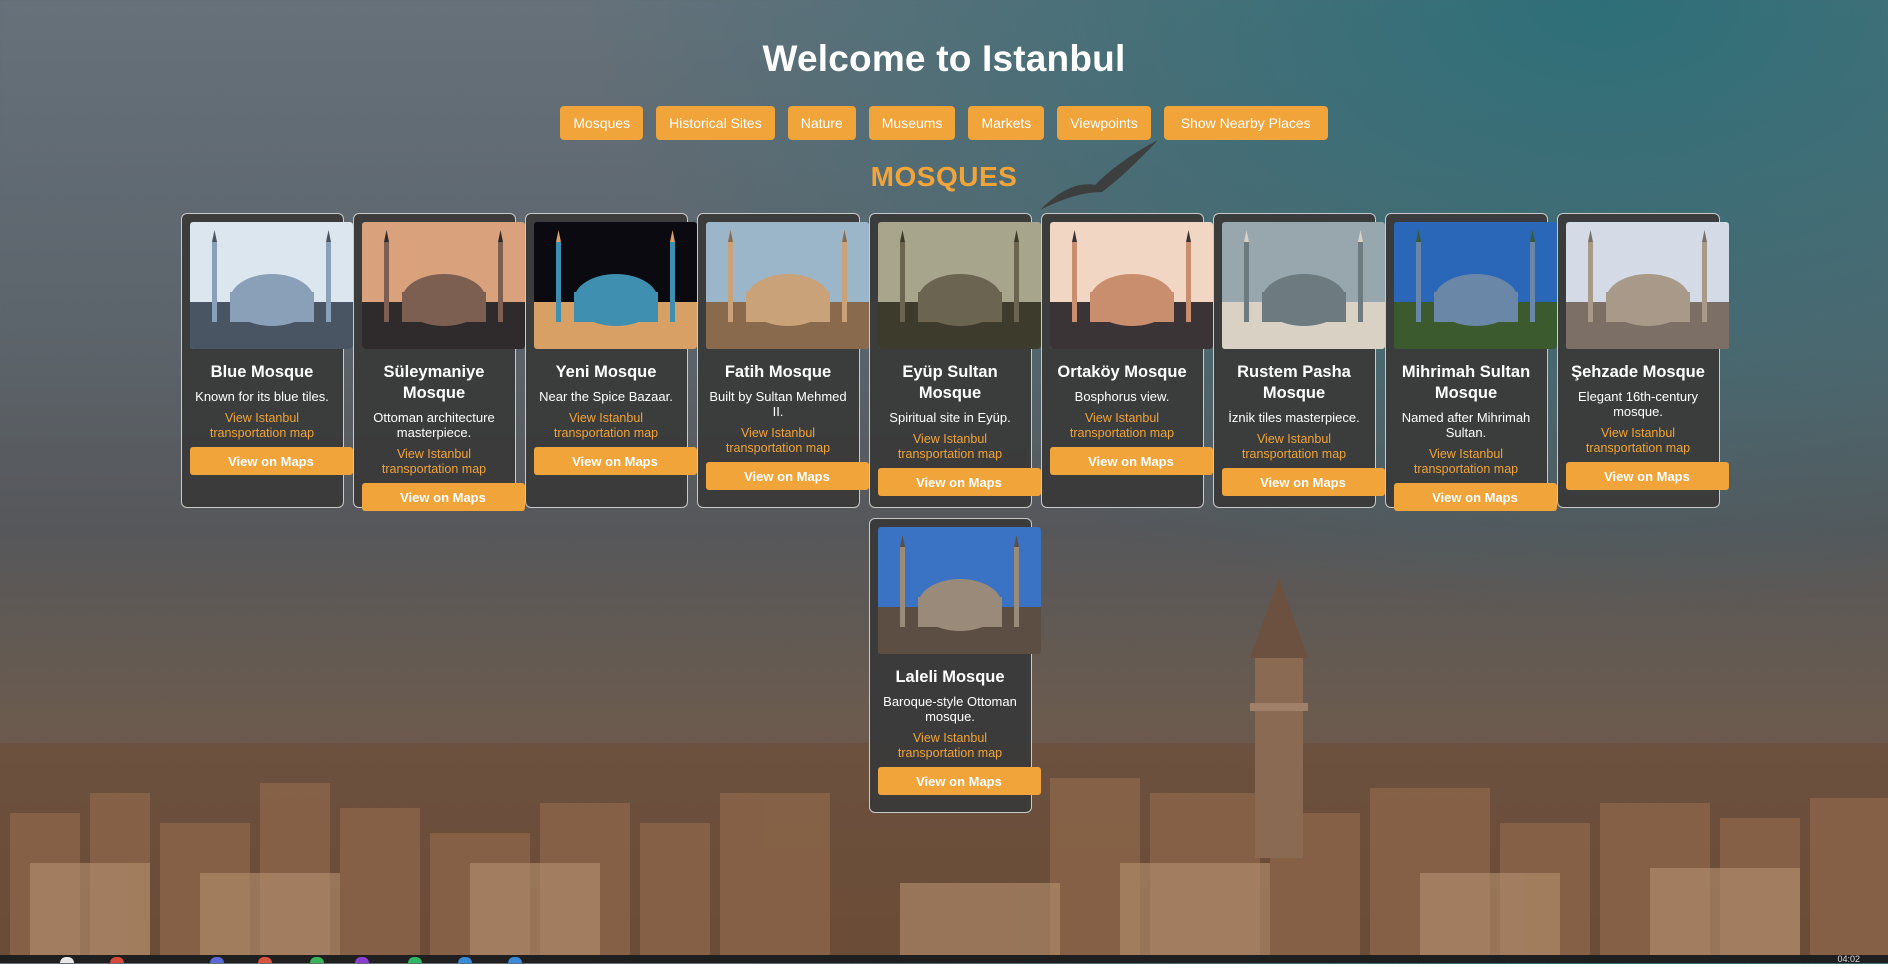 This screenshot has width=1888, height=964. I want to click on page-title: Welcome to Istanbul, so click(944, 58).